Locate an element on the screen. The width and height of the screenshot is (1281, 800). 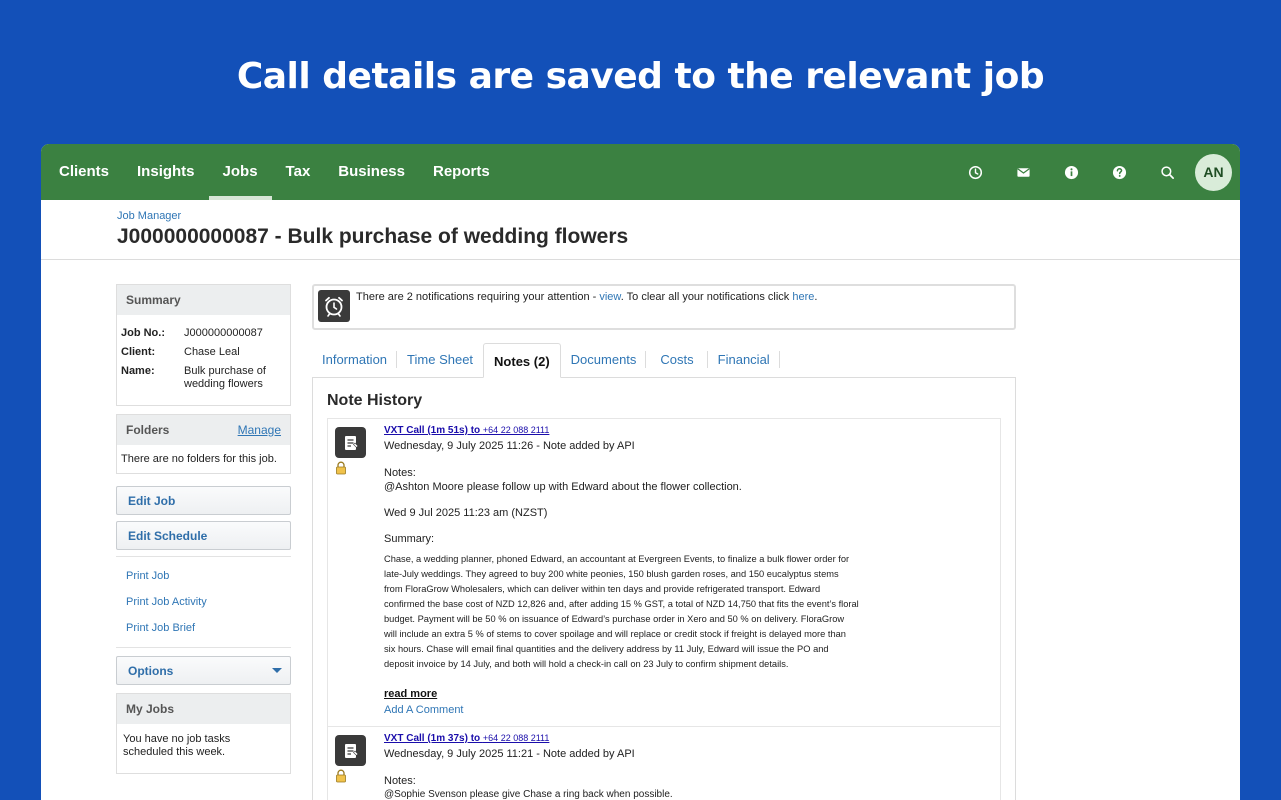
note-date: Wed 9 Jul 2025 11:23 am (NZST) is located at coordinates (466, 513).